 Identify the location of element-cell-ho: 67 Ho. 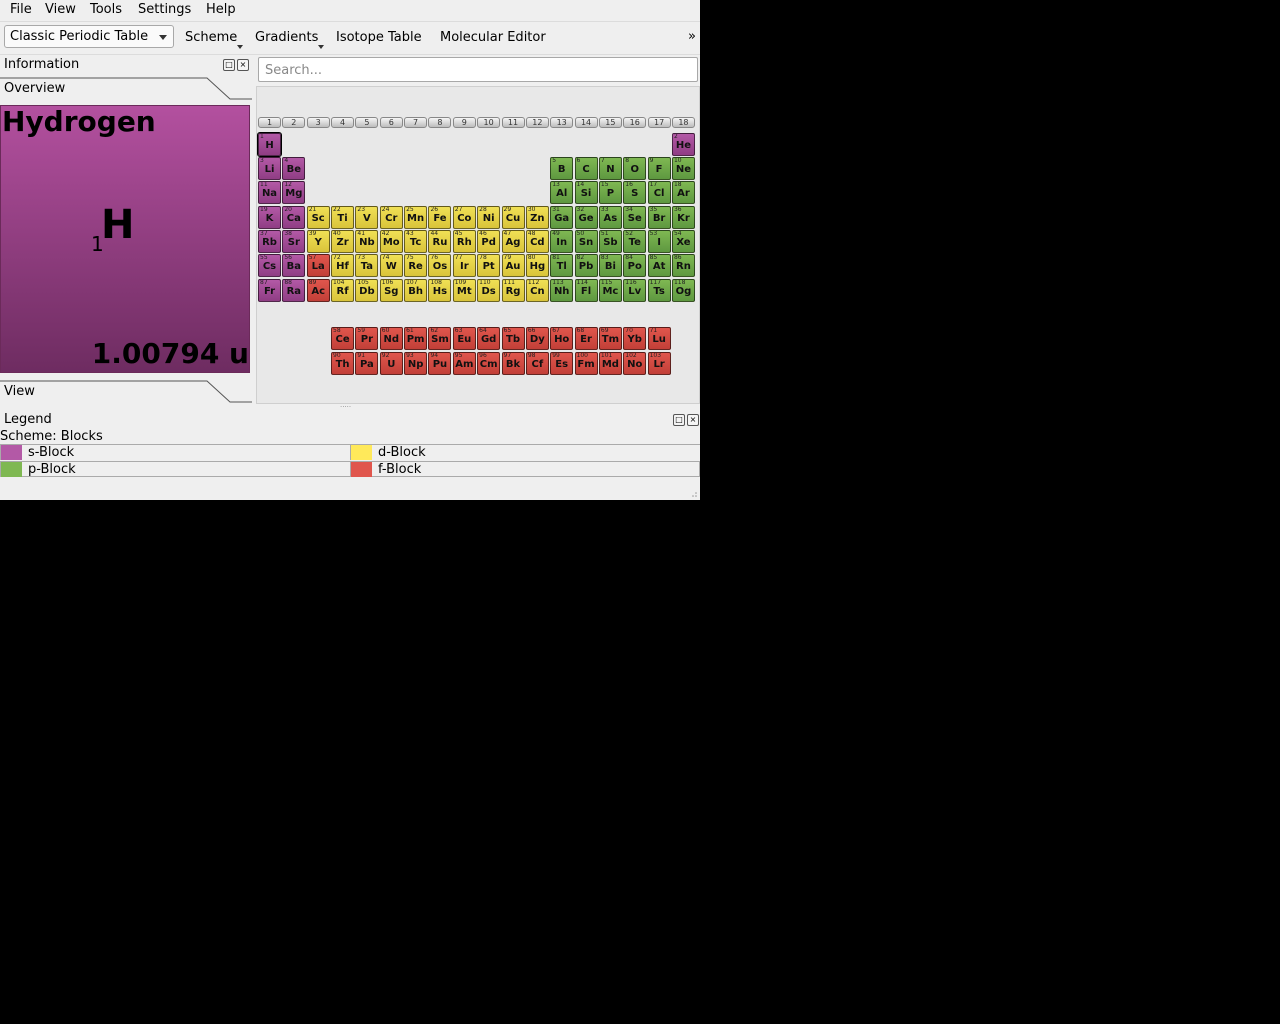
(562, 338).